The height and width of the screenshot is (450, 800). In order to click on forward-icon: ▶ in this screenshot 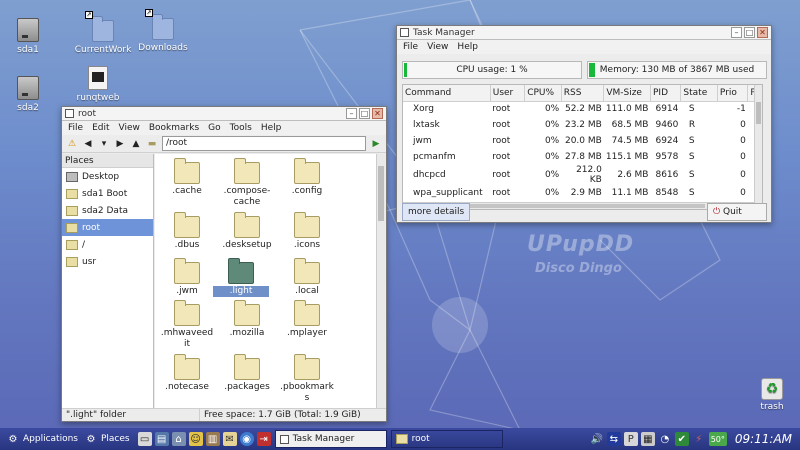, I will do `click(120, 144)`.